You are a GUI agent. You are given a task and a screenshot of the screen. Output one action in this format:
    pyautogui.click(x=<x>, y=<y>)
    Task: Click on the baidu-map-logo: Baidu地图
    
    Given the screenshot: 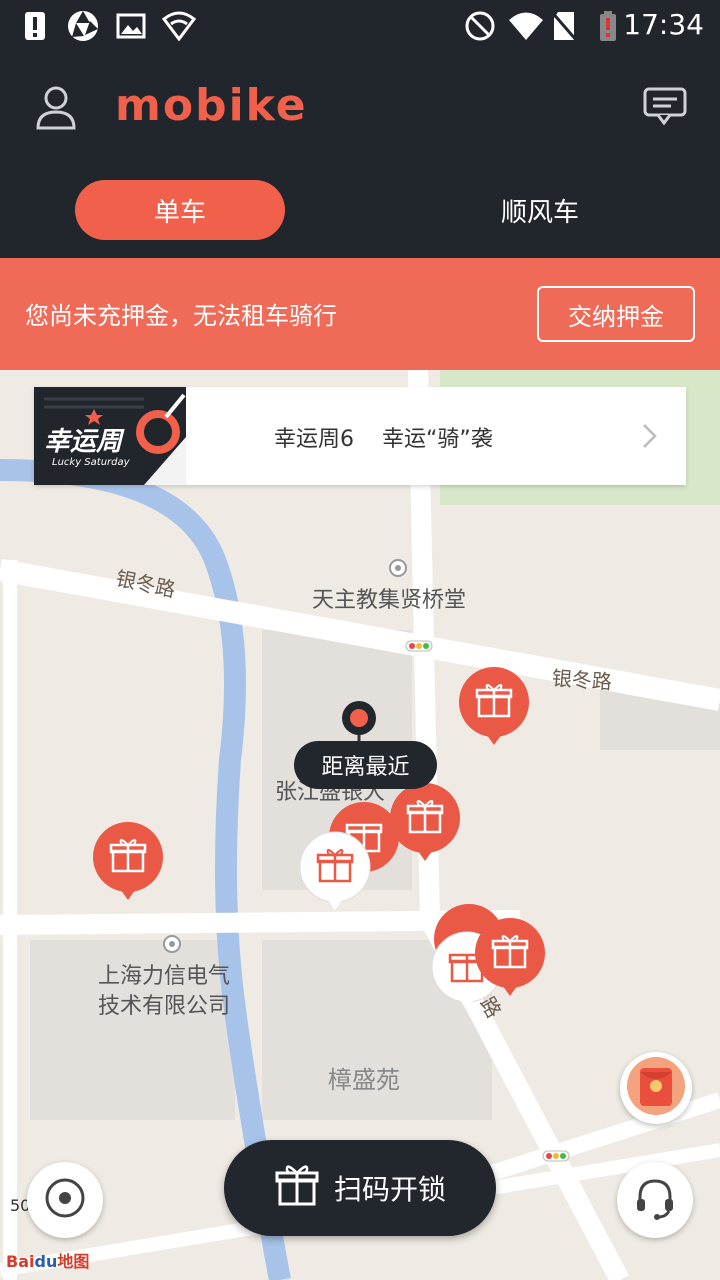 What is the action you would take?
    pyautogui.click(x=47, y=1260)
    